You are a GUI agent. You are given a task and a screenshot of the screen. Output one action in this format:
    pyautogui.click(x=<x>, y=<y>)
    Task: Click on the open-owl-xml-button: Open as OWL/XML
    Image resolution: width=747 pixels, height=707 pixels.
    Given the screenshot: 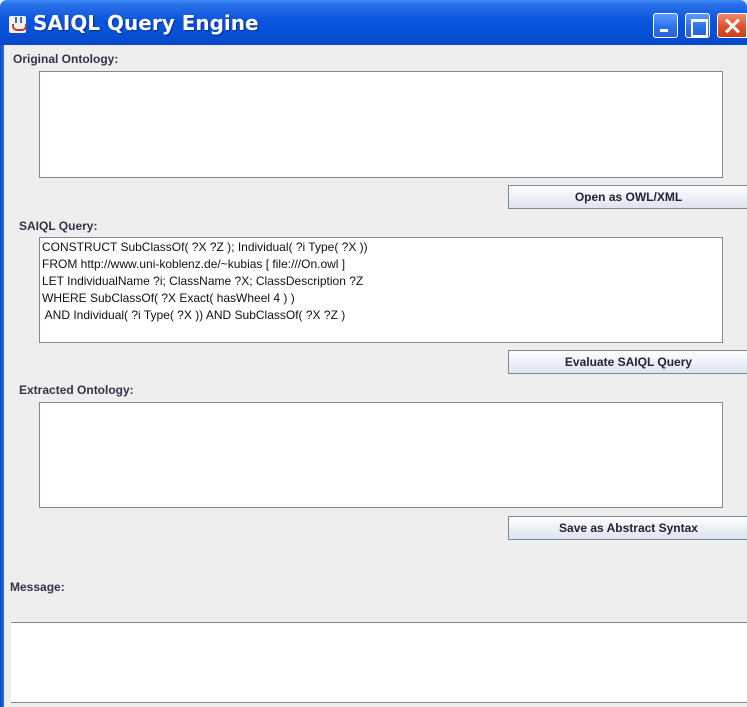 What is the action you would take?
    pyautogui.click(x=627, y=197)
    